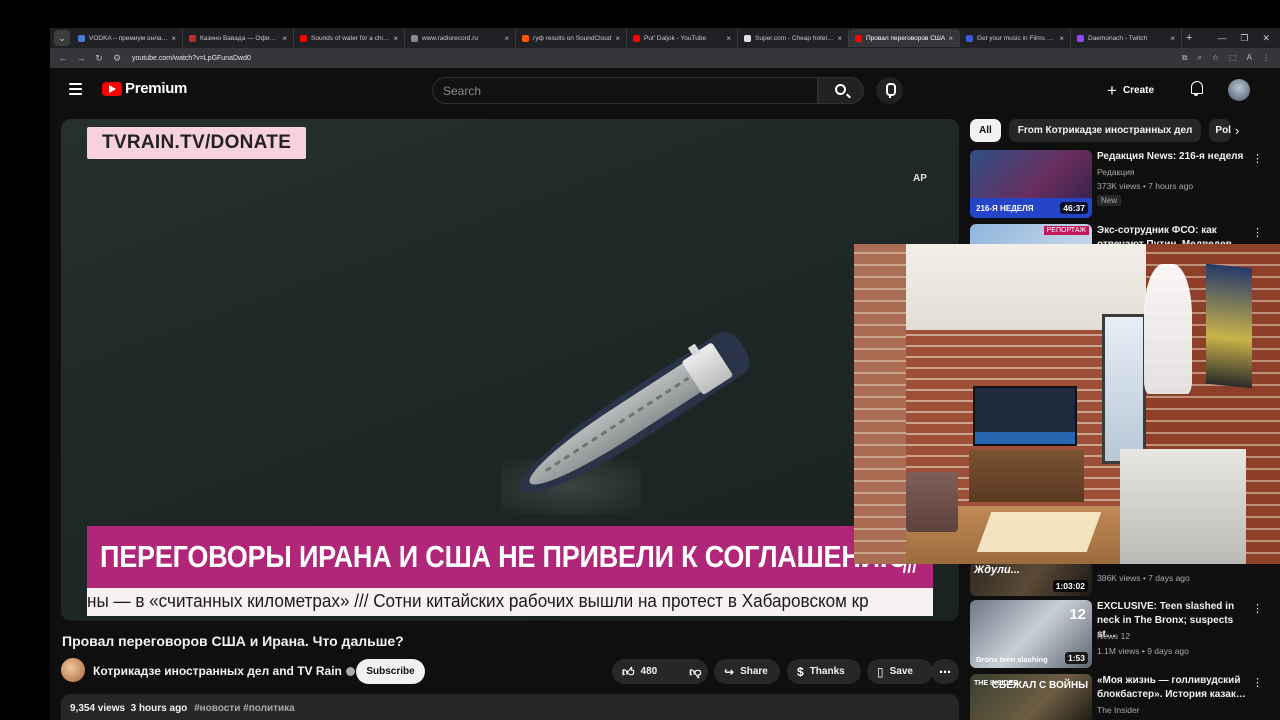 This screenshot has width=1280, height=720. Describe the element at coordinates (73, 670) in the screenshot. I see `channel-avatar` at that location.